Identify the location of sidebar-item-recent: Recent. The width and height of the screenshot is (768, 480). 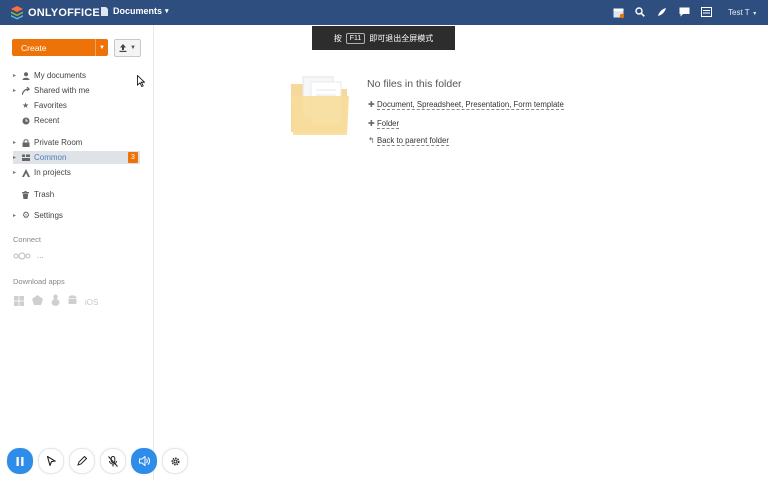
(76, 120).